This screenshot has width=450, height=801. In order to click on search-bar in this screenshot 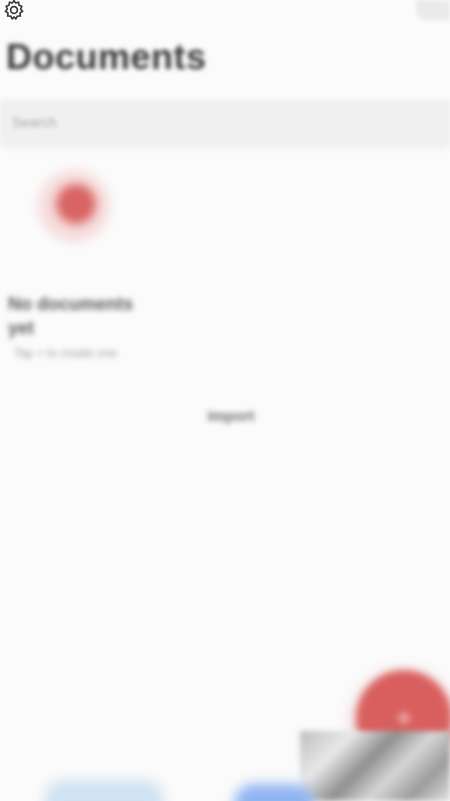, I will do `click(225, 122)`.